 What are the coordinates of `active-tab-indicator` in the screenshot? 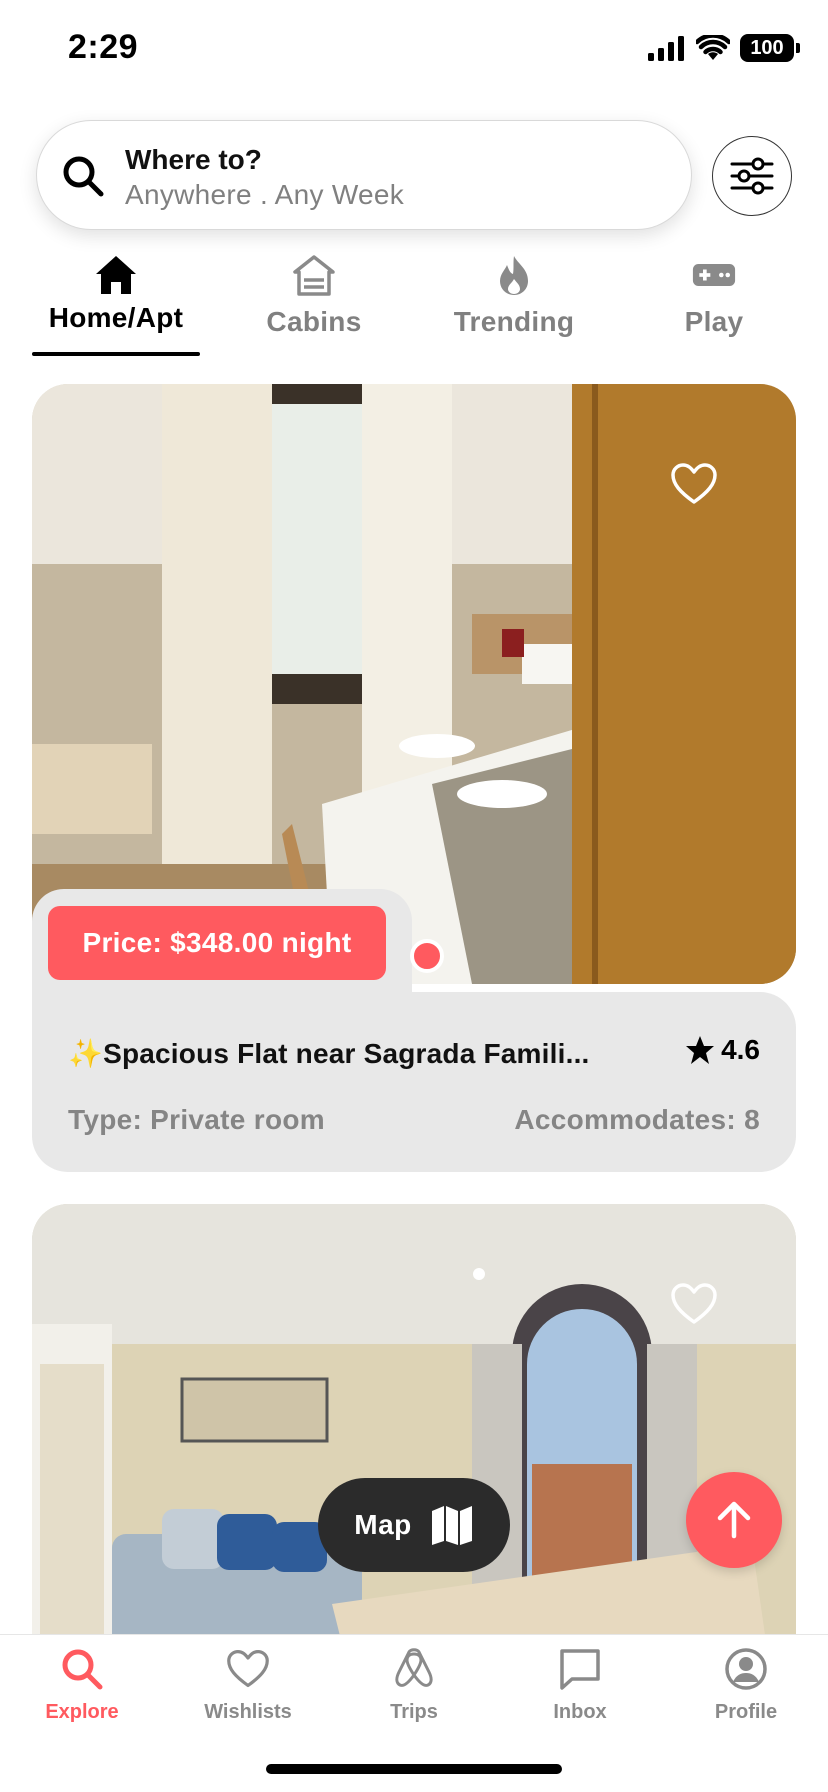 It's located at (116, 354).